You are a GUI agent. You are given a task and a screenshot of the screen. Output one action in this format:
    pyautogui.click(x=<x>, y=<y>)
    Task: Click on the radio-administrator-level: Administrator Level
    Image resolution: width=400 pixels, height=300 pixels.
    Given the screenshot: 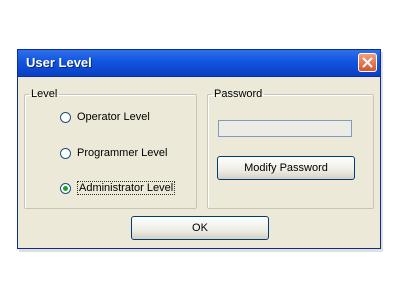 What is the action you would take?
    pyautogui.click(x=118, y=188)
    